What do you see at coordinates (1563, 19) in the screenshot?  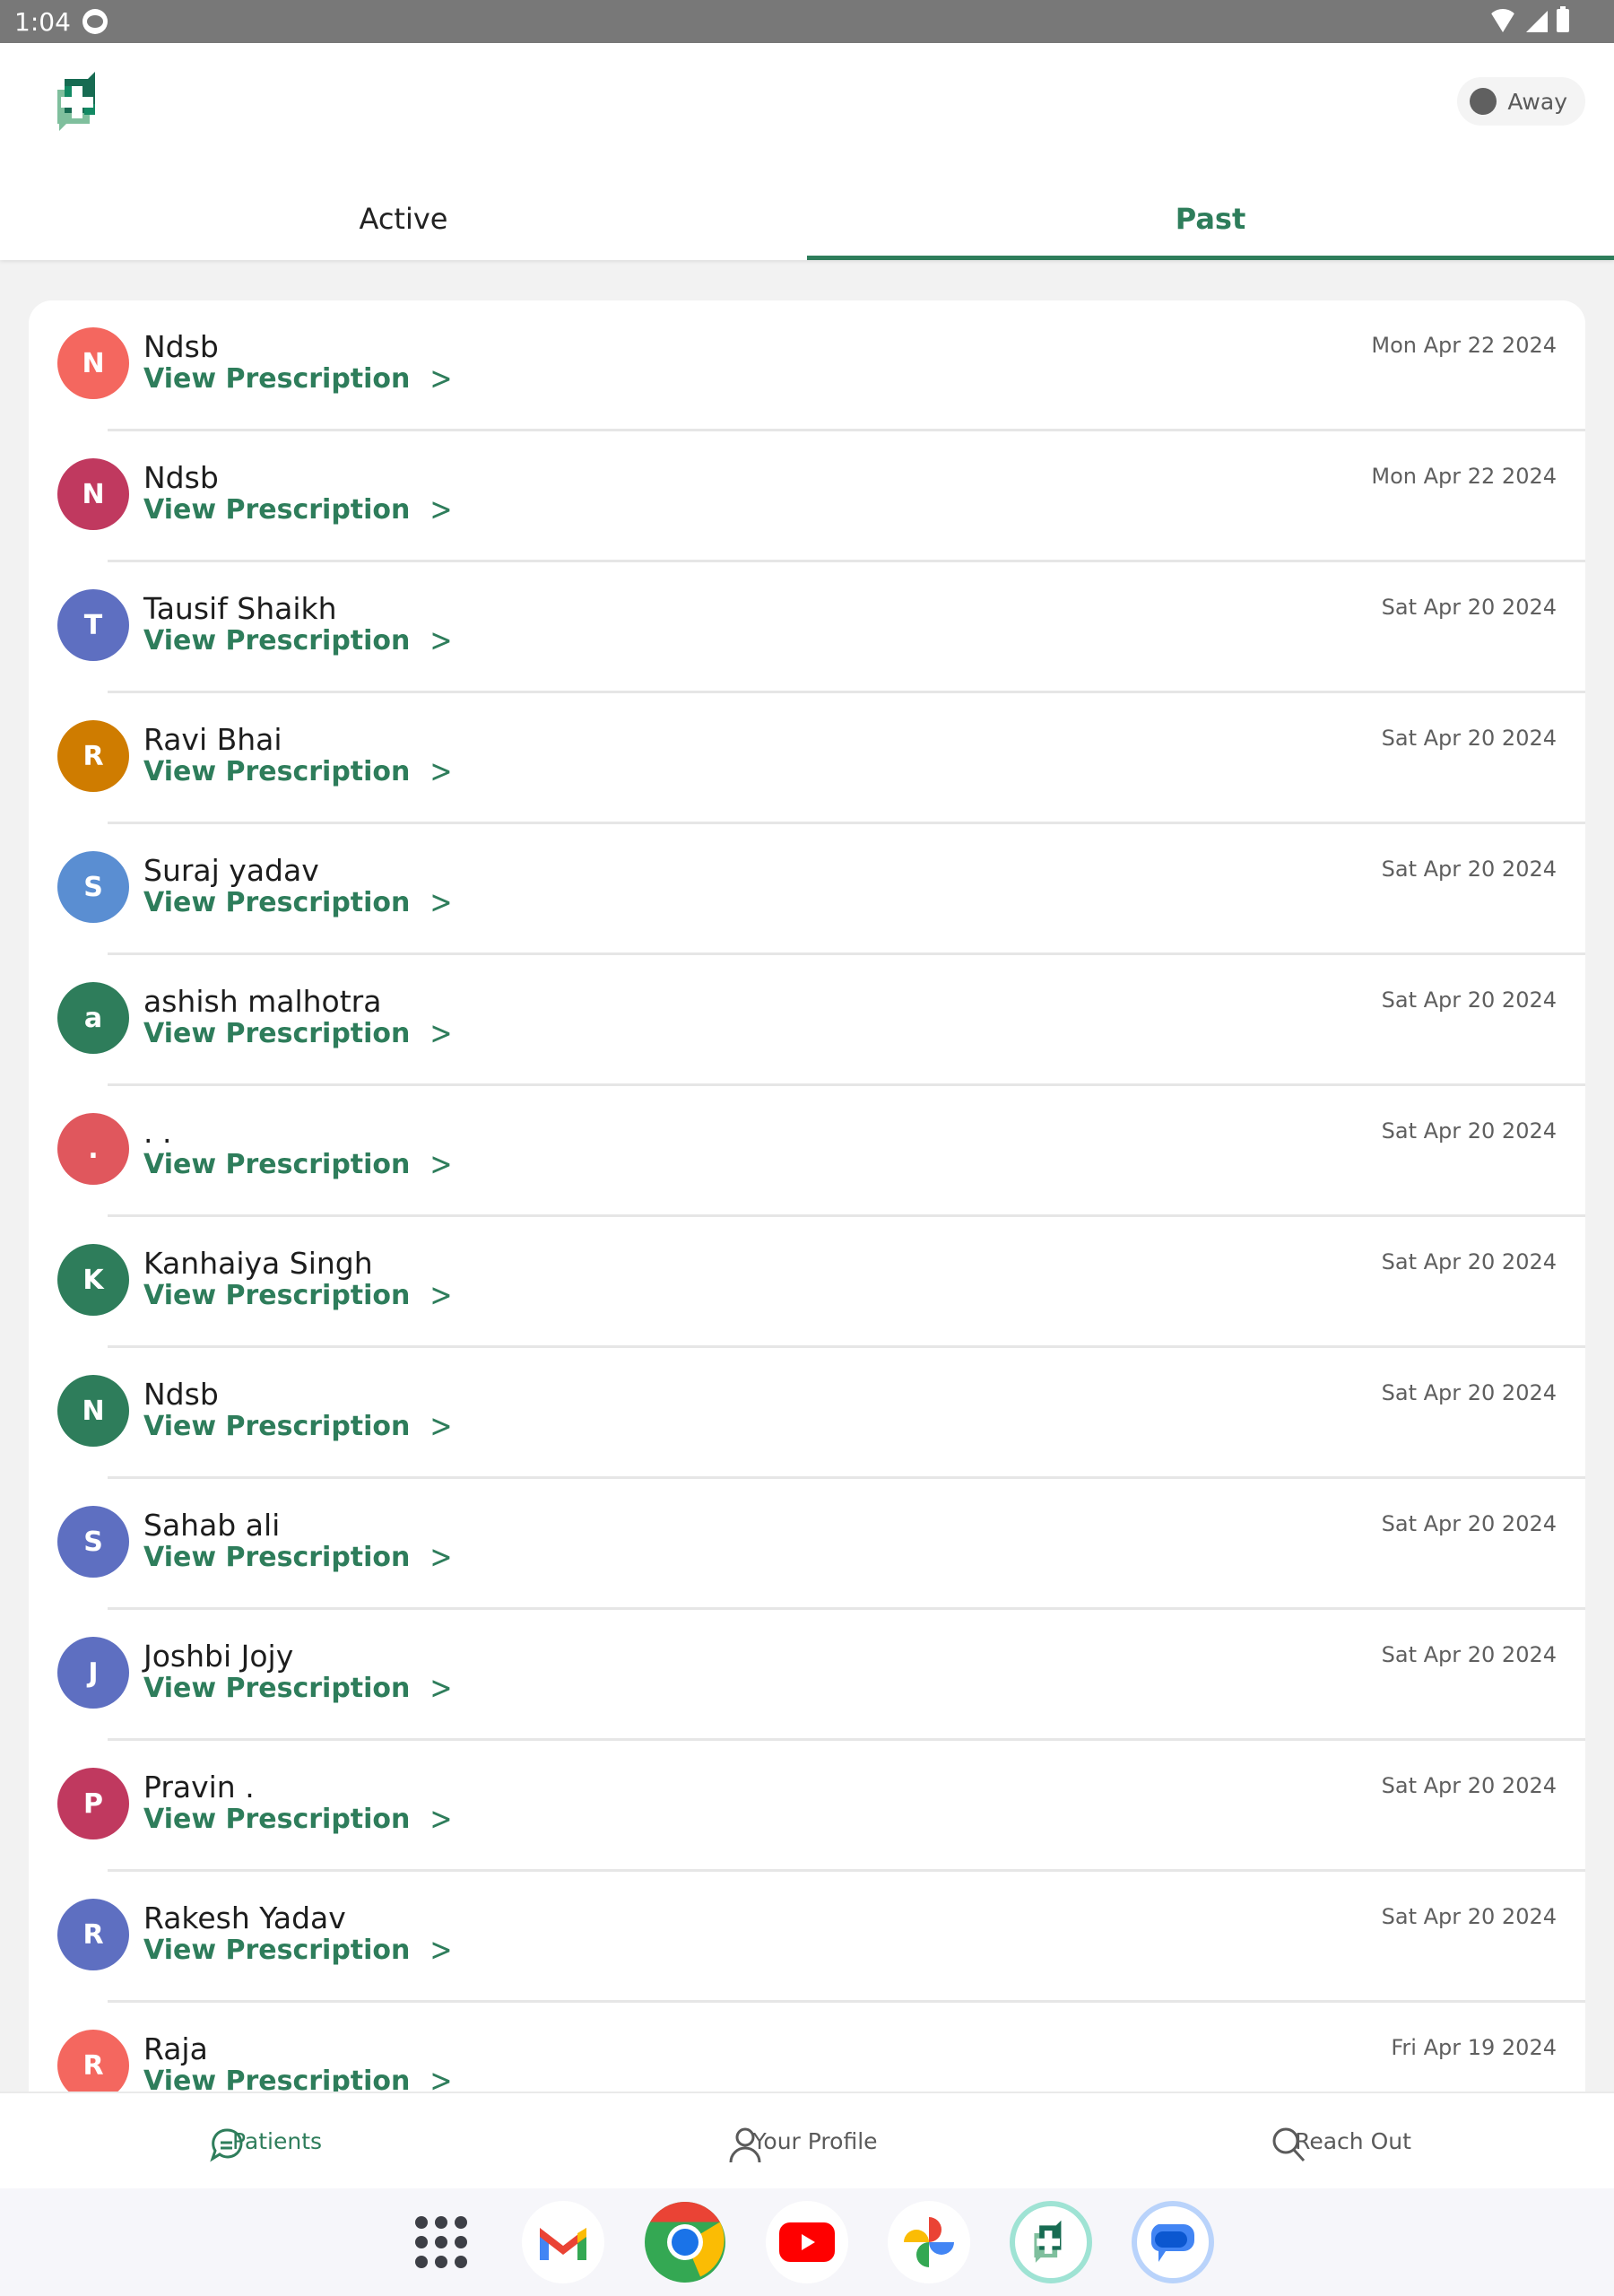 I see `battery-icon` at bounding box center [1563, 19].